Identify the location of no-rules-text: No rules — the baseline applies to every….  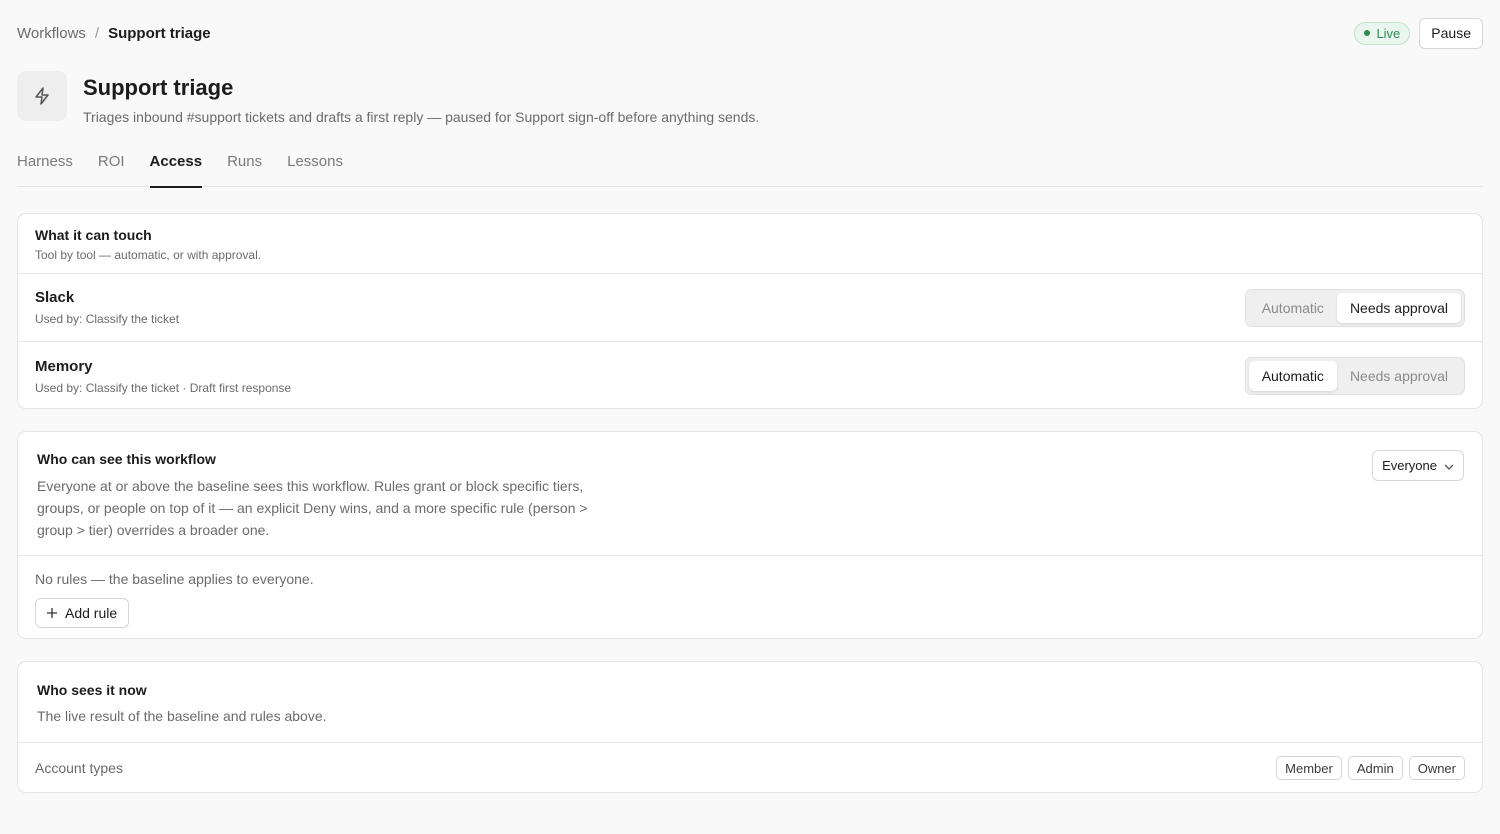
(174, 579).